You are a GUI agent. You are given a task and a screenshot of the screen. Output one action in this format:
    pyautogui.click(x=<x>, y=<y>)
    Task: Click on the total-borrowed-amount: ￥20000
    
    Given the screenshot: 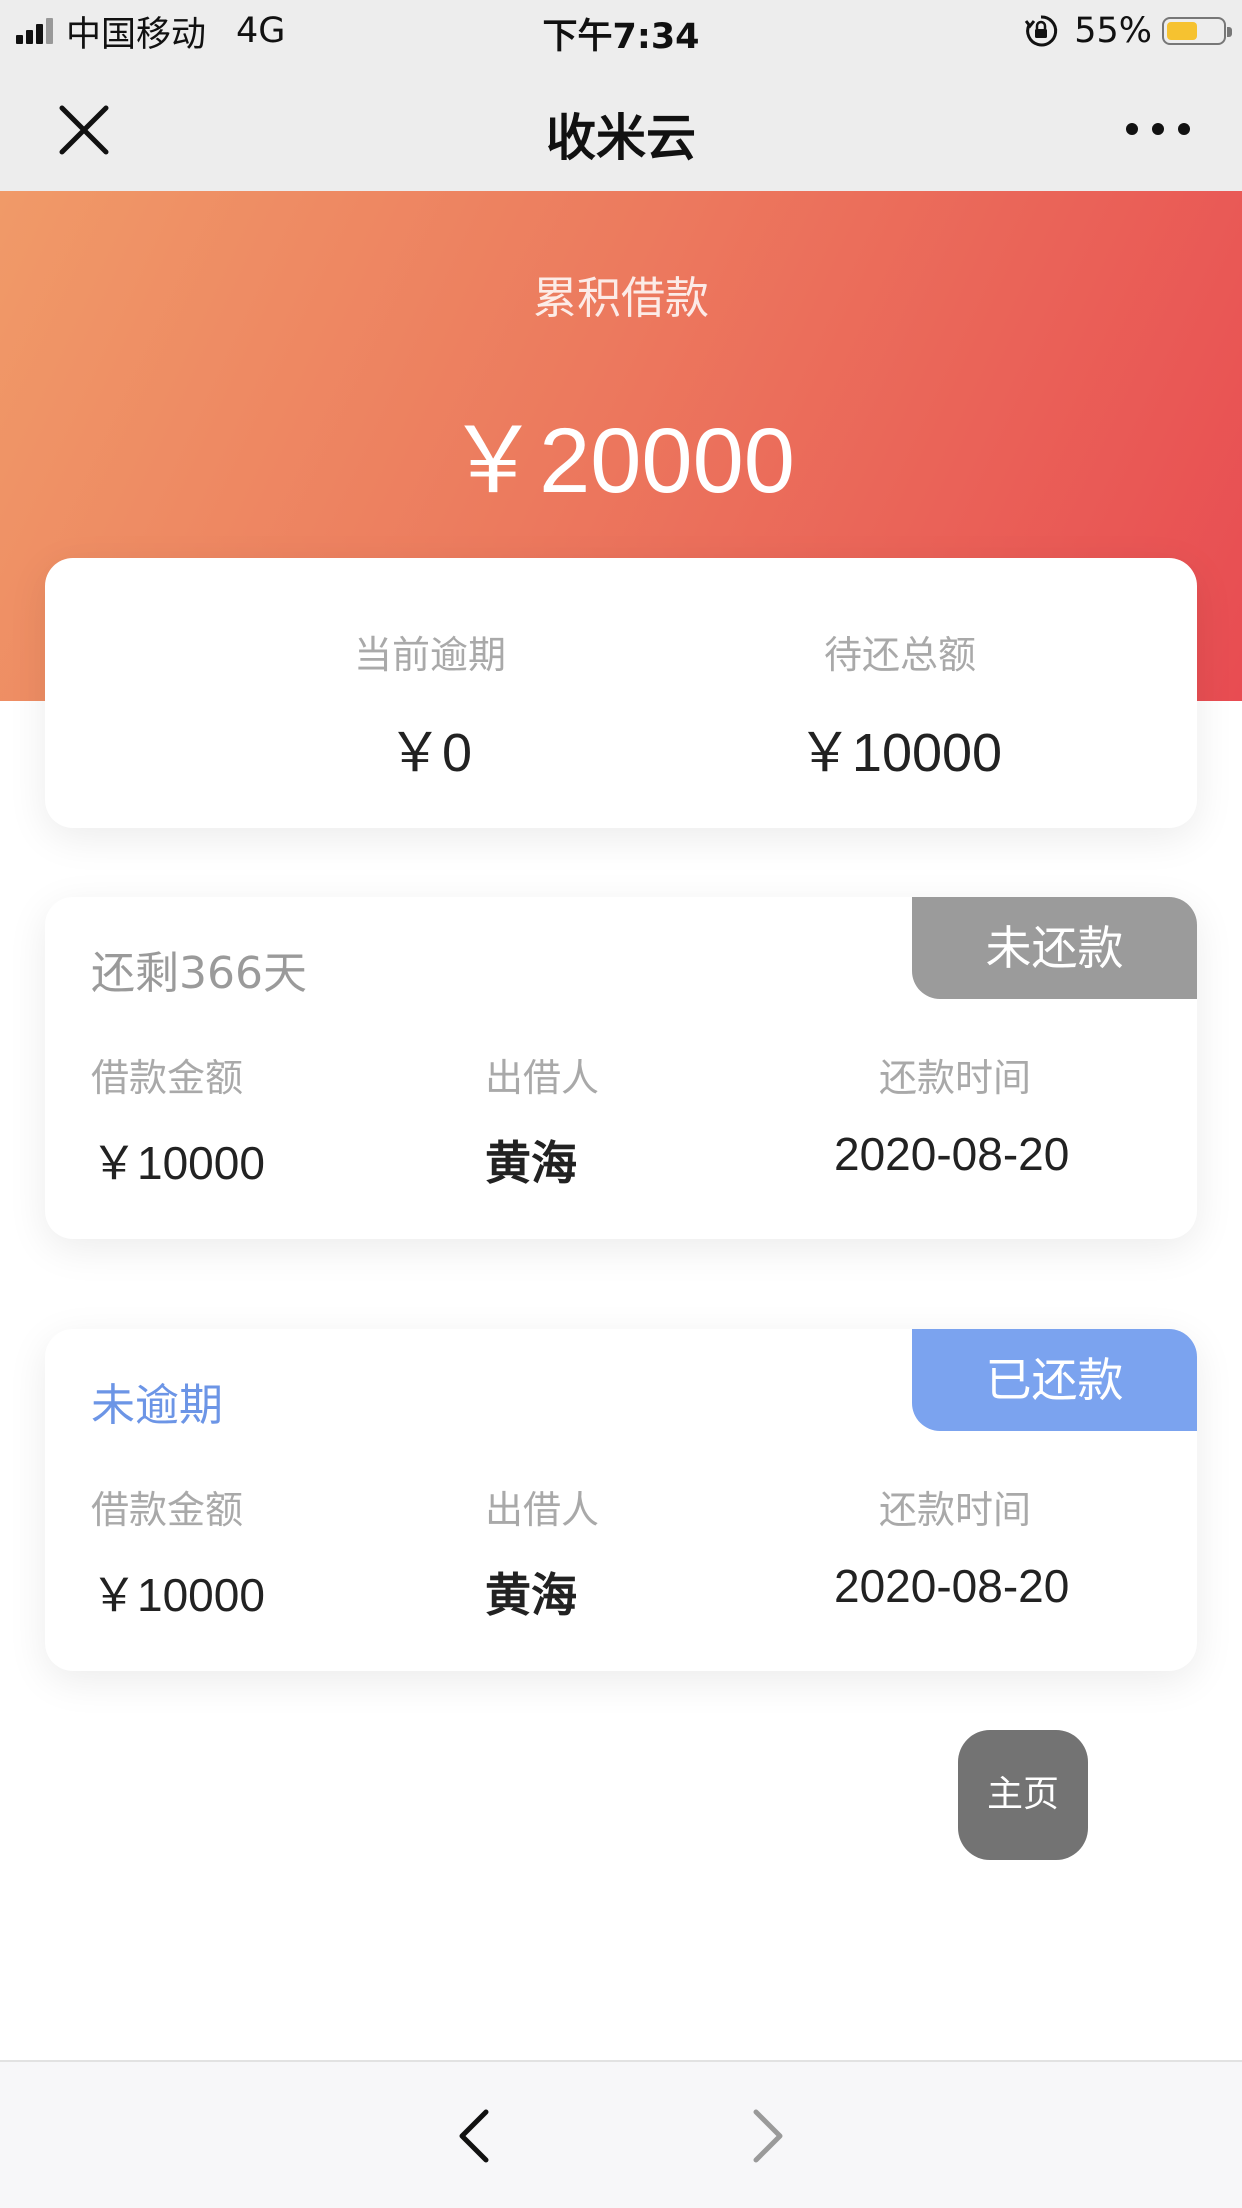 What is the action you would take?
    pyautogui.click(x=621, y=461)
    